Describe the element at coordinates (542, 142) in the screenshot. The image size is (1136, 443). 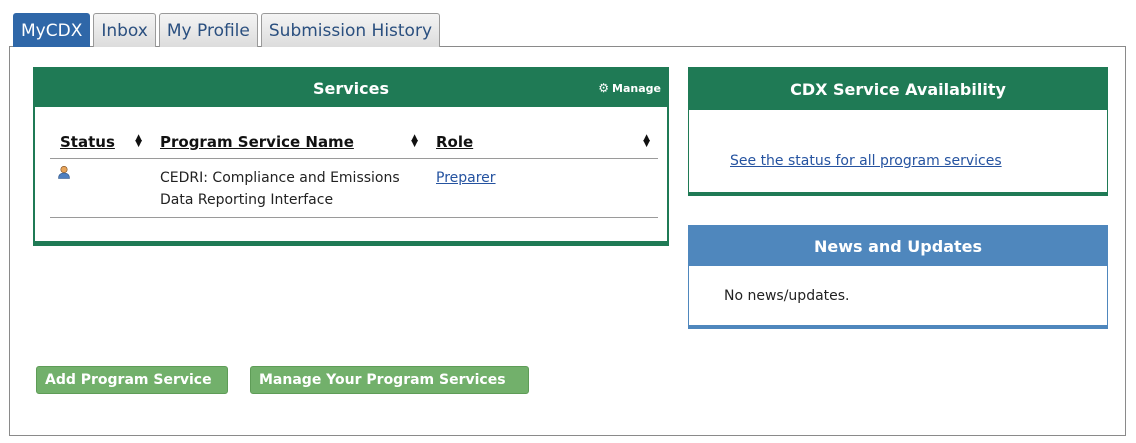
I see `column-header-role: Role ▲ ▼` at that location.